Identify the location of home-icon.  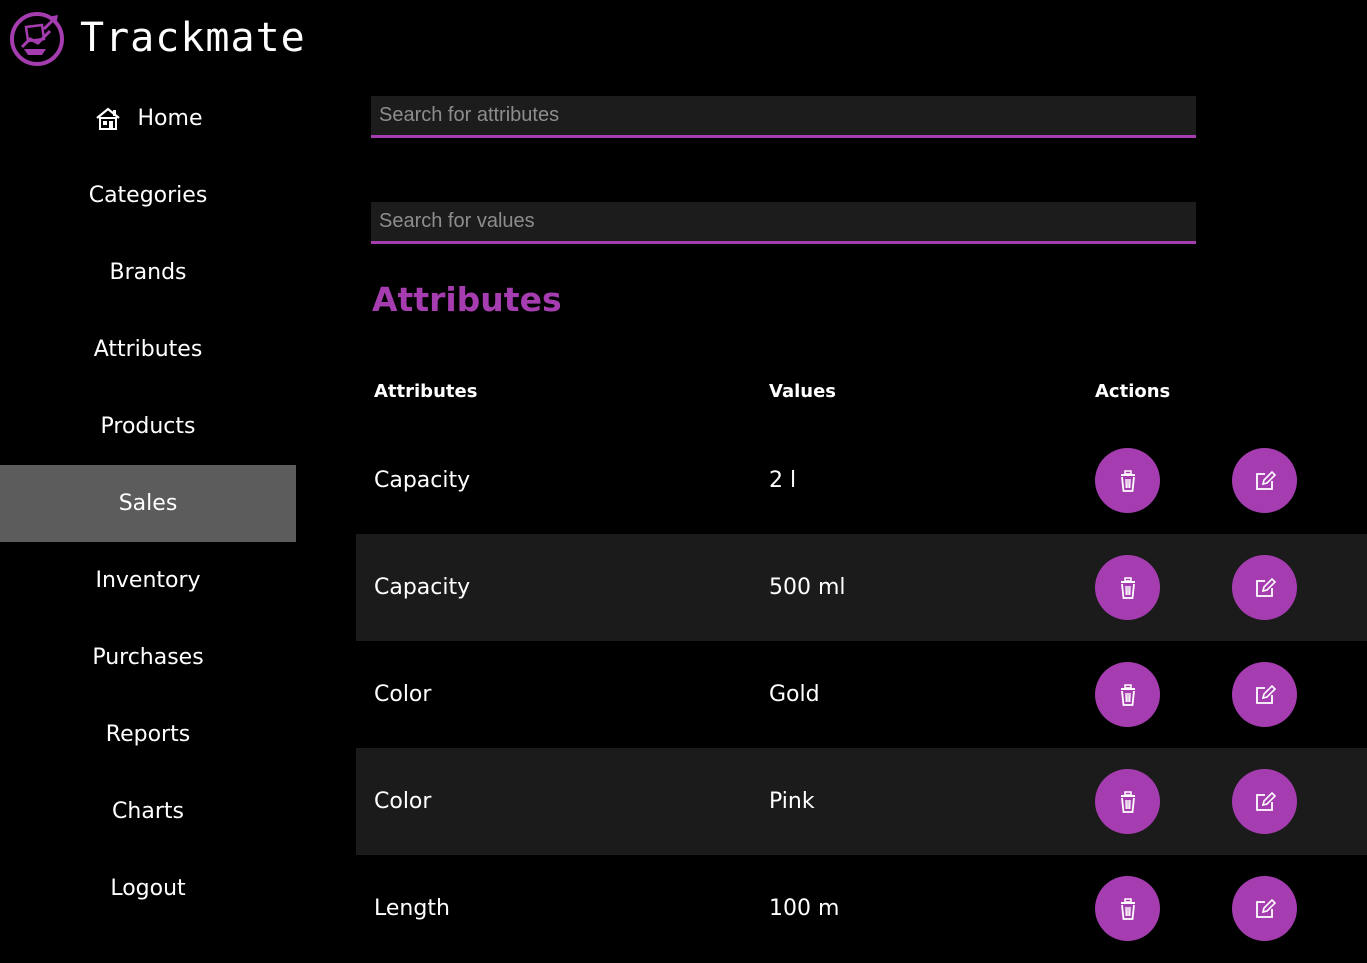
(107, 118).